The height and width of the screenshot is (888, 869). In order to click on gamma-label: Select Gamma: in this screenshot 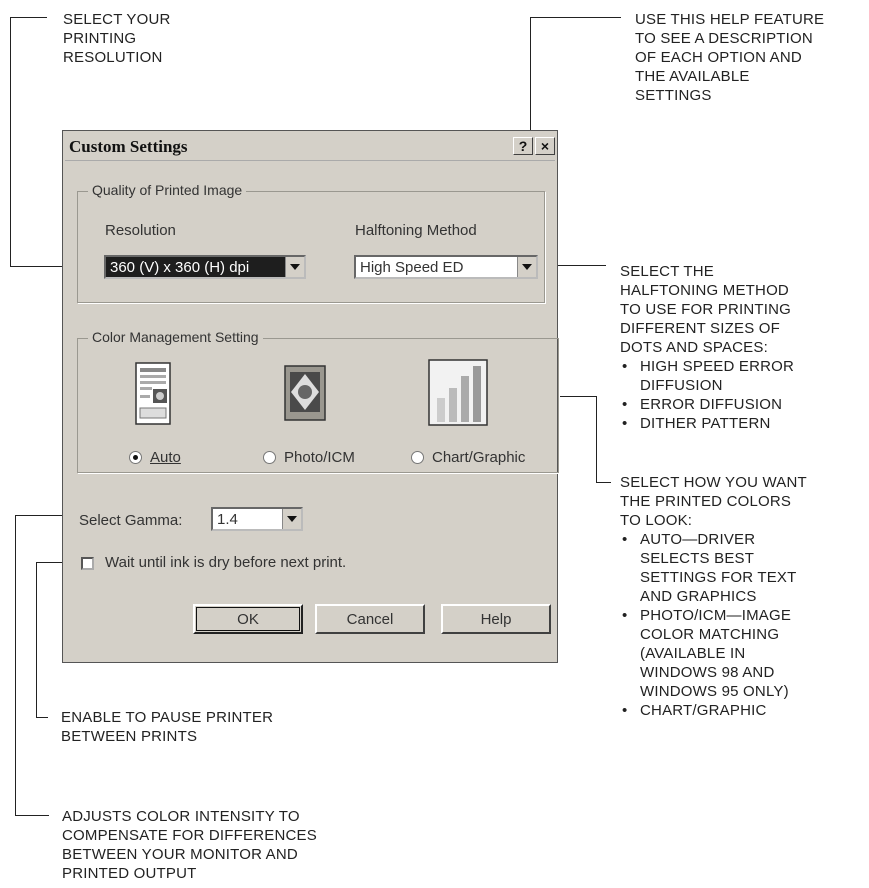, I will do `click(131, 520)`.